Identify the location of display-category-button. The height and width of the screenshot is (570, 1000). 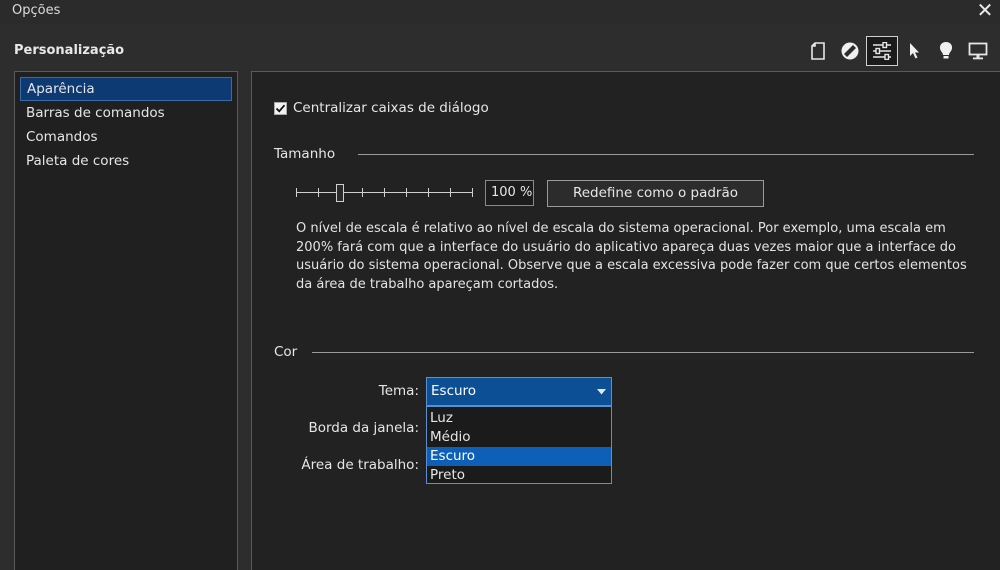
(978, 51).